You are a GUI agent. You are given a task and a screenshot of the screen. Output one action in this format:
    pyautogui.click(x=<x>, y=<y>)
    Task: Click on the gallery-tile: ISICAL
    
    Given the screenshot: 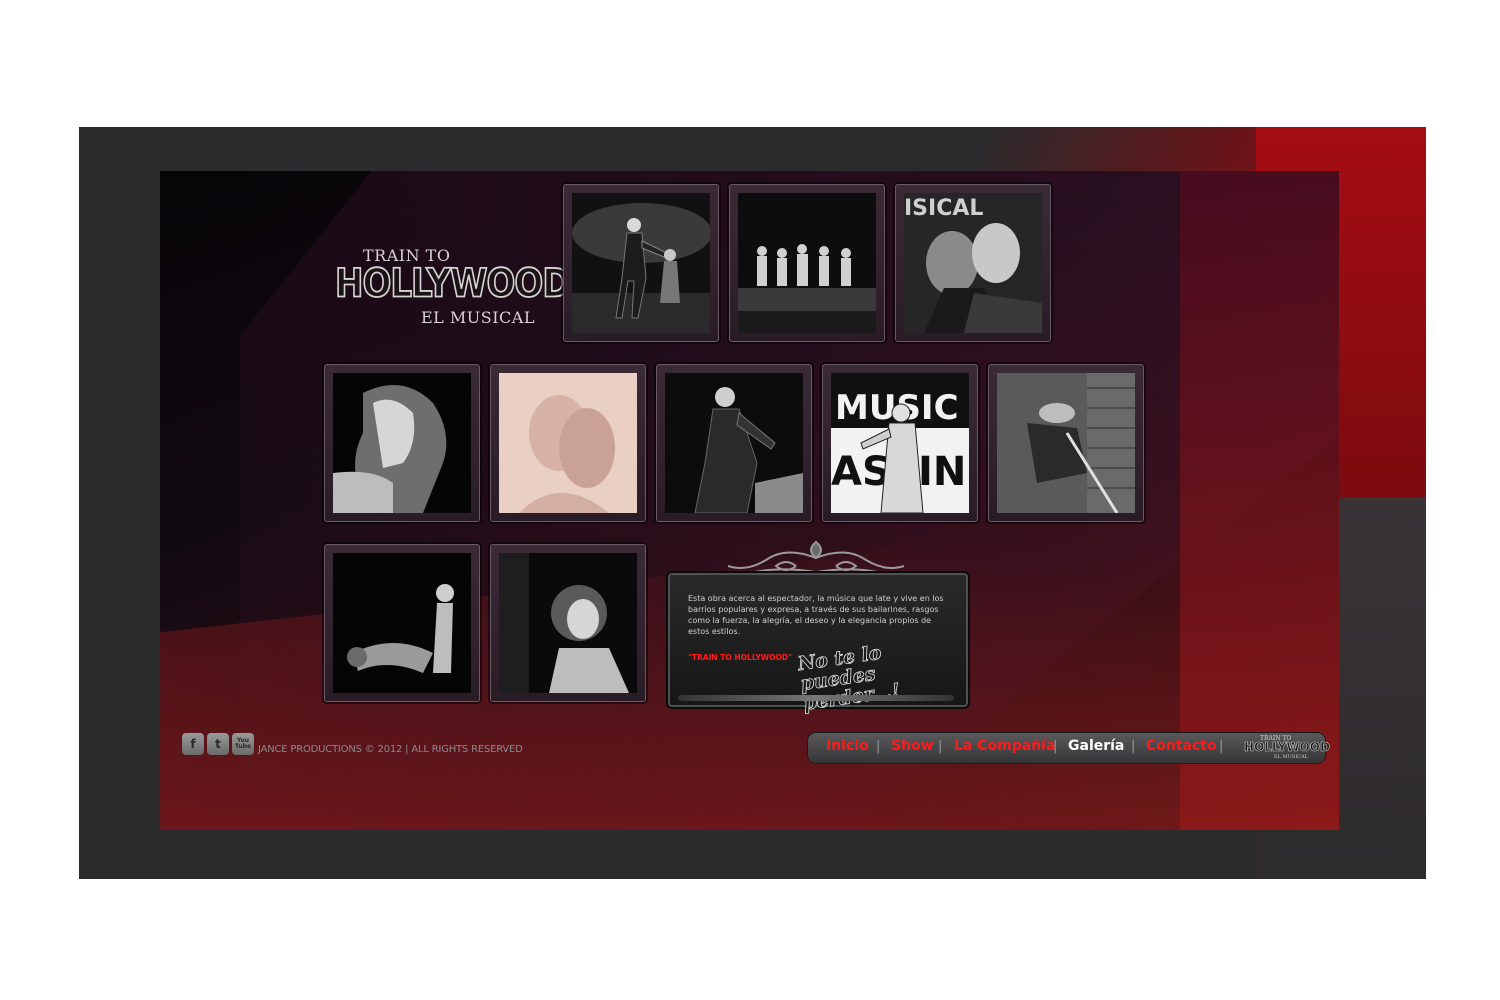 What is the action you would take?
    pyautogui.click(x=973, y=263)
    